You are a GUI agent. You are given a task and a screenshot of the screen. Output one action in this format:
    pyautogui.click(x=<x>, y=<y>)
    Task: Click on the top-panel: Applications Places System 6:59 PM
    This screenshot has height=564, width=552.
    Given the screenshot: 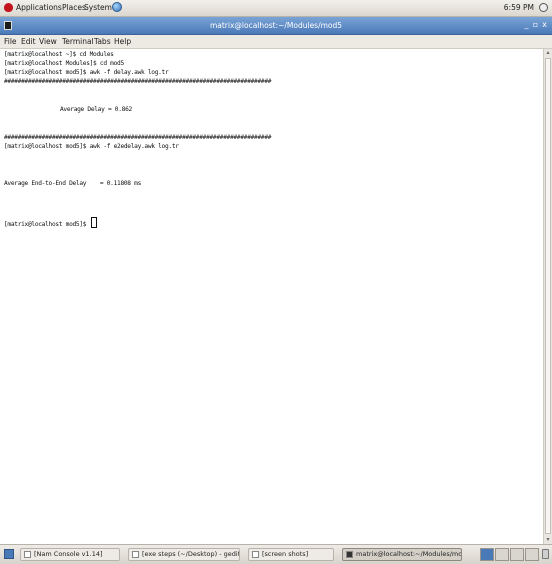 What is the action you would take?
    pyautogui.click(x=276, y=8)
    